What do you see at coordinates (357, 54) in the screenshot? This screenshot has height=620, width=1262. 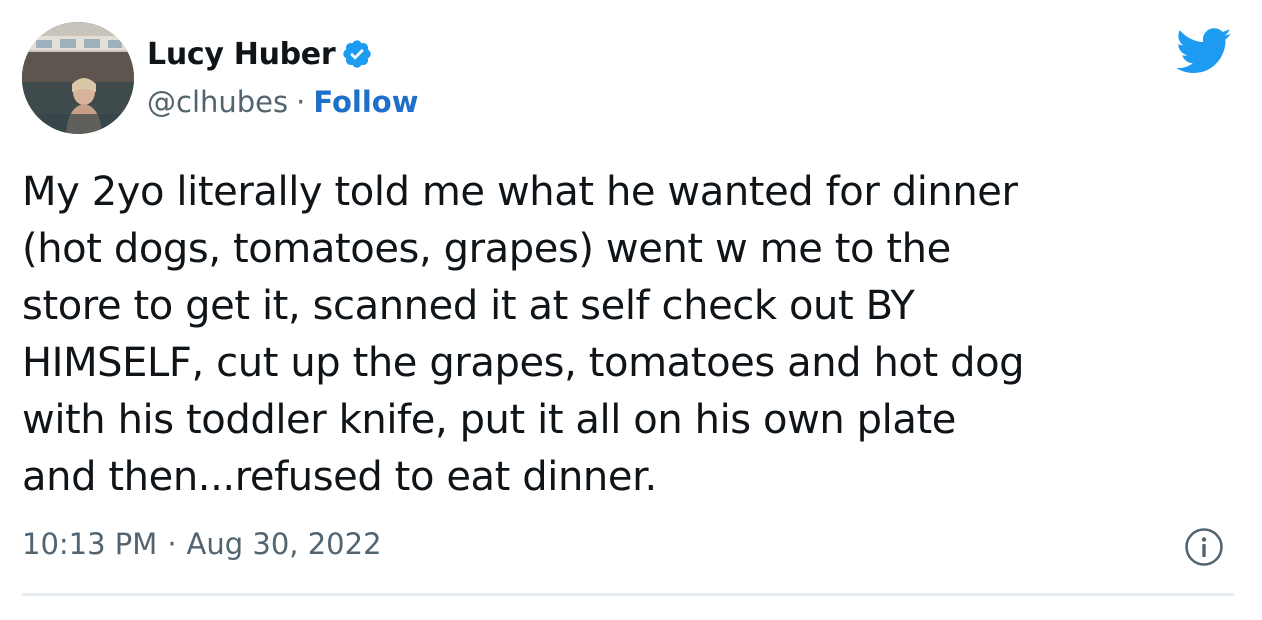 I see `verified-badge-icon` at bounding box center [357, 54].